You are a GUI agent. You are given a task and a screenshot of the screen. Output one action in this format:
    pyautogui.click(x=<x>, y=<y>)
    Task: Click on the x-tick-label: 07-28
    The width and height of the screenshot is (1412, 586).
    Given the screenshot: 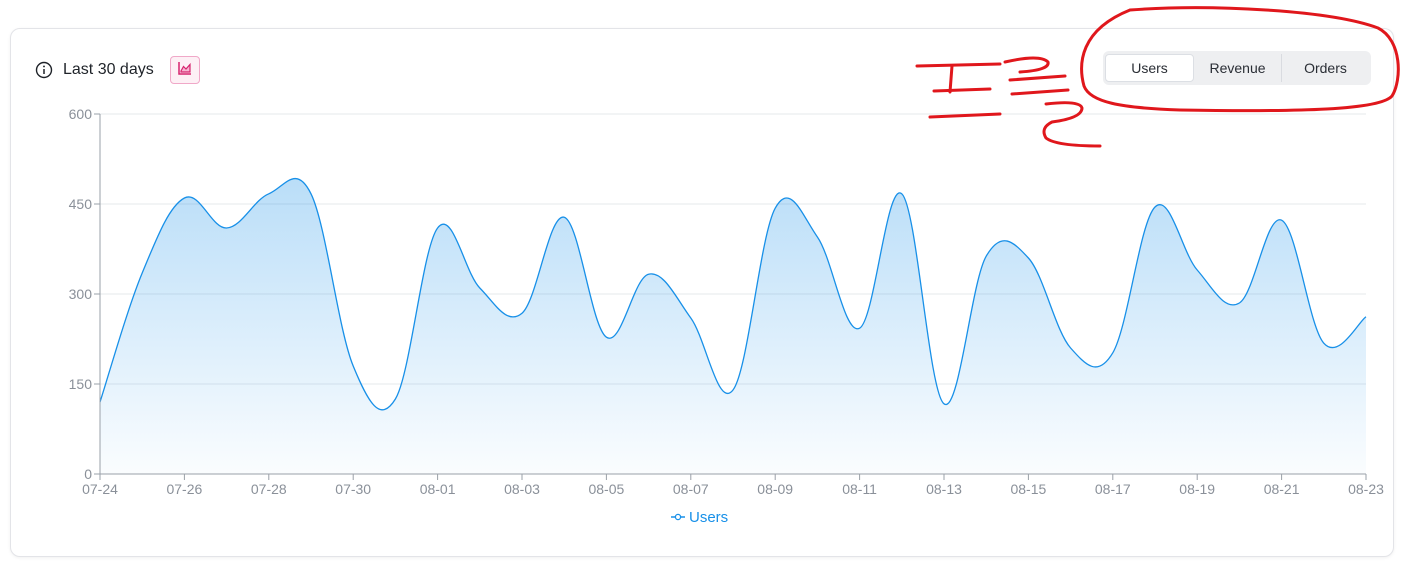 What is the action you would take?
    pyautogui.click(x=269, y=489)
    